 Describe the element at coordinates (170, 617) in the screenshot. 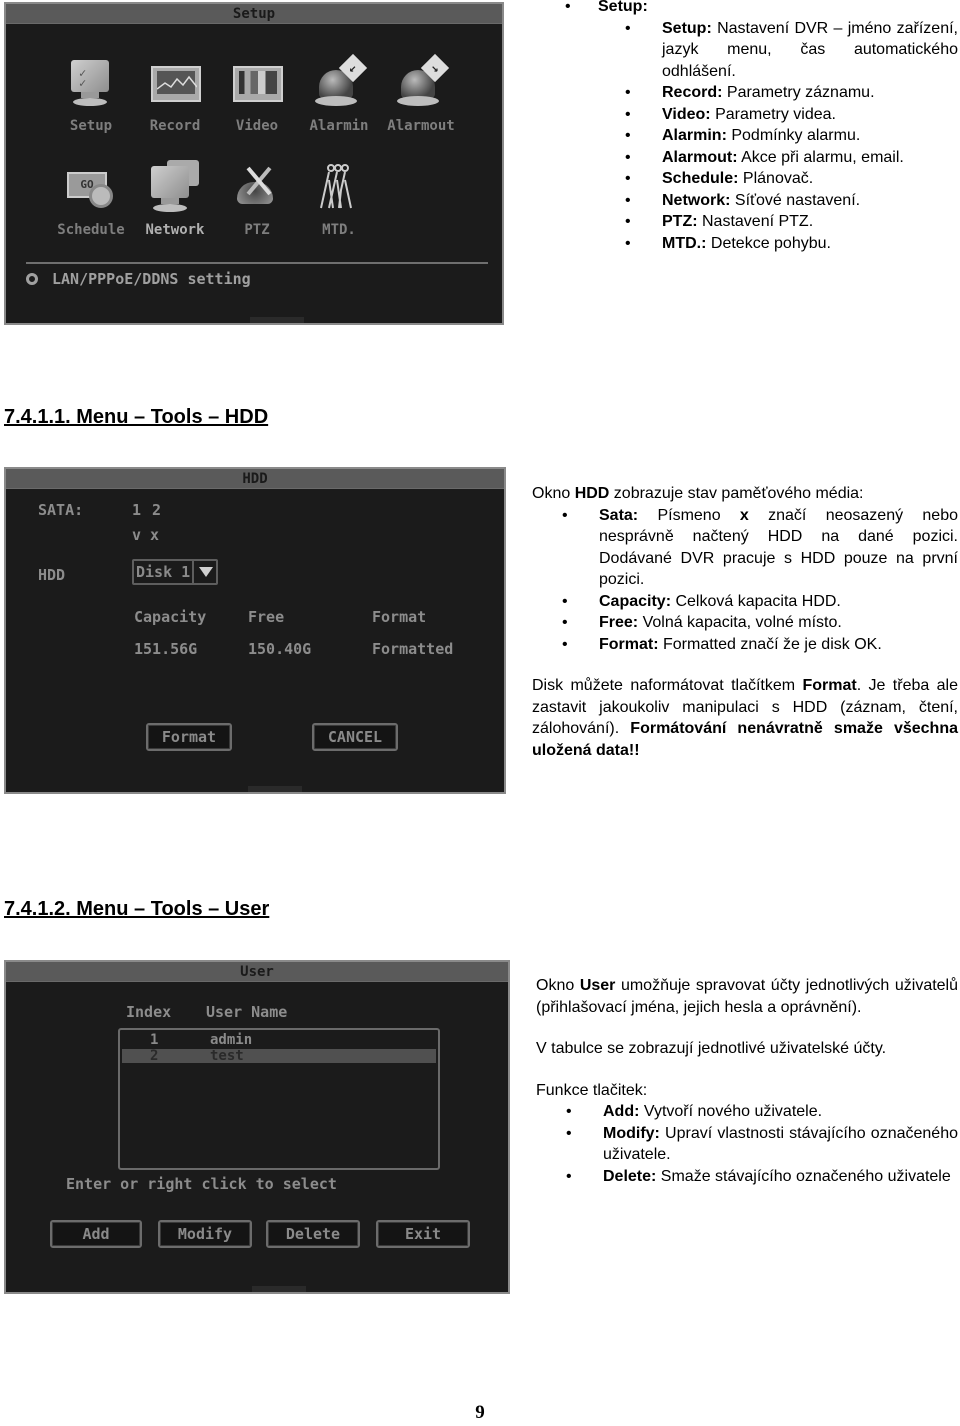

I see `col-header-capacity: Capacity` at that location.